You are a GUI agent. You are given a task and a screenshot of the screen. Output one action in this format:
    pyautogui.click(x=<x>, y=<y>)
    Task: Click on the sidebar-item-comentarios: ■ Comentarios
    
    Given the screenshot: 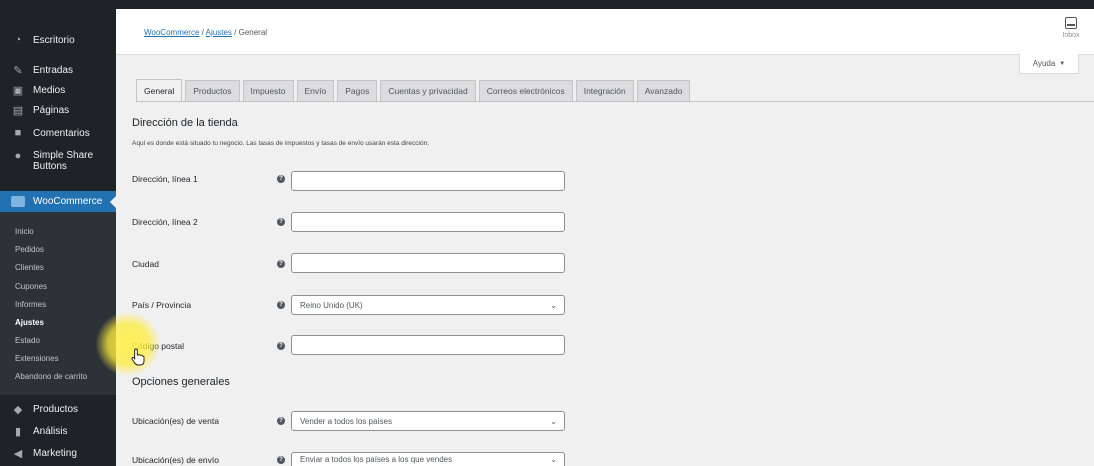 What is the action you would take?
    pyautogui.click(x=58, y=133)
    